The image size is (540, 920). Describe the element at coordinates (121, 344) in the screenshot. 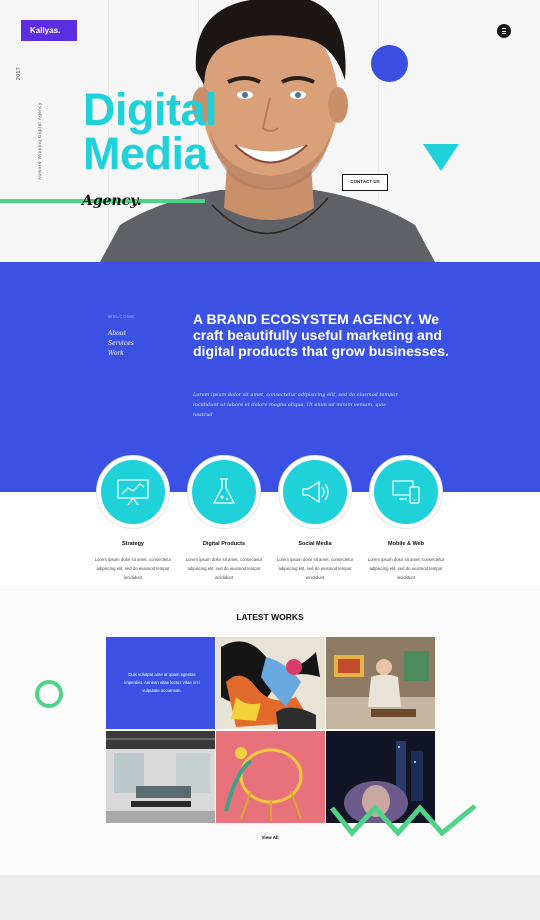

I see `side-nav-services-link: Services` at that location.